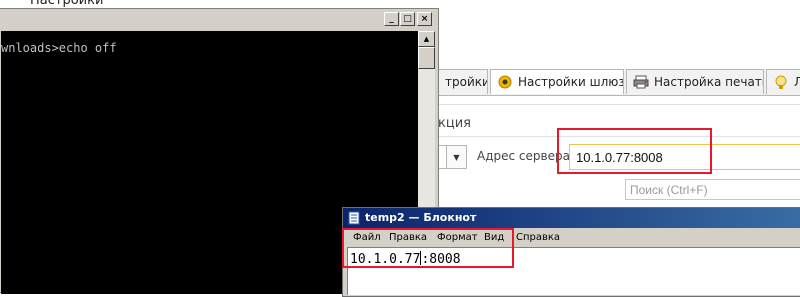 The height and width of the screenshot is (297, 800). Describe the element at coordinates (797, 82) in the screenshot. I see `tab-label: Л` at that location.